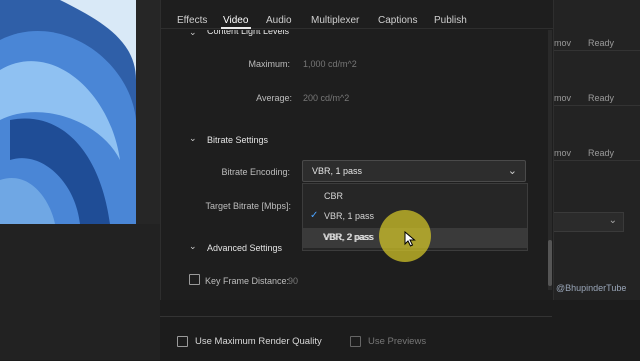  Describe the element at coordinates (326, 98) in the screenshot. I see `average-value: 200 cd/m^2` at that location.